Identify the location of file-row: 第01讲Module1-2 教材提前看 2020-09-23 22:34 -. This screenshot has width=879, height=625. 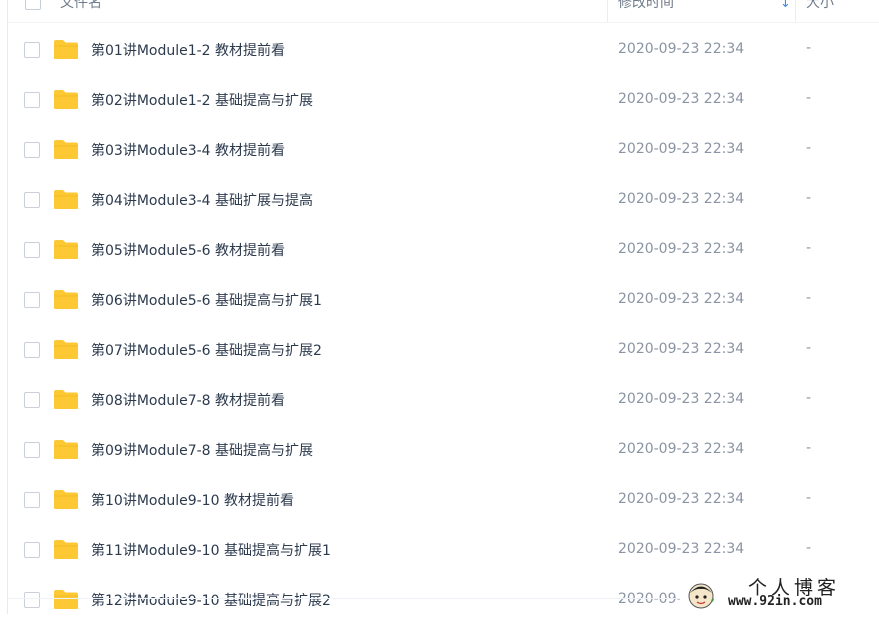
(443, 50).